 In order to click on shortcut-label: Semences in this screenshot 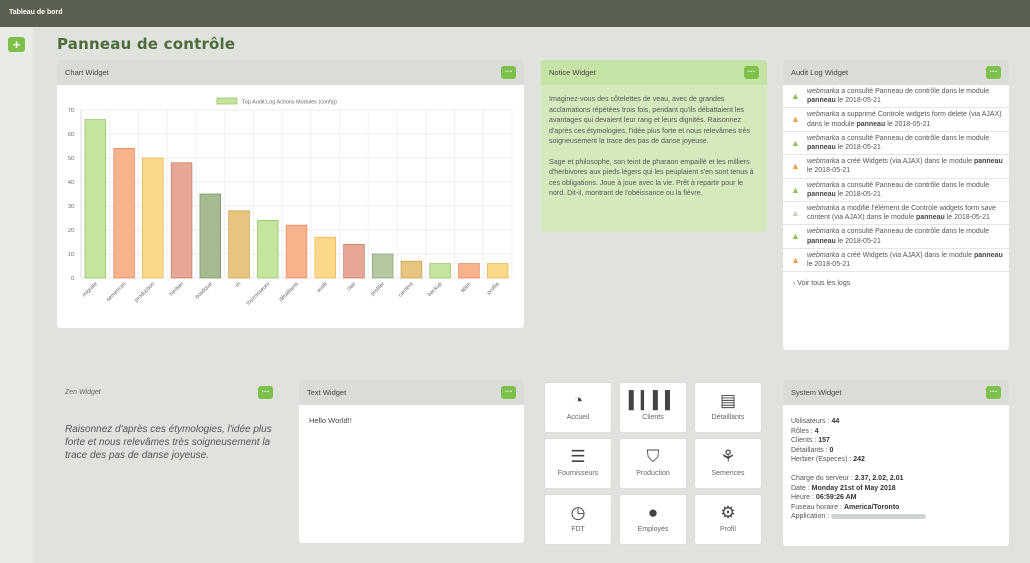, I will do `click(728, 473)`.